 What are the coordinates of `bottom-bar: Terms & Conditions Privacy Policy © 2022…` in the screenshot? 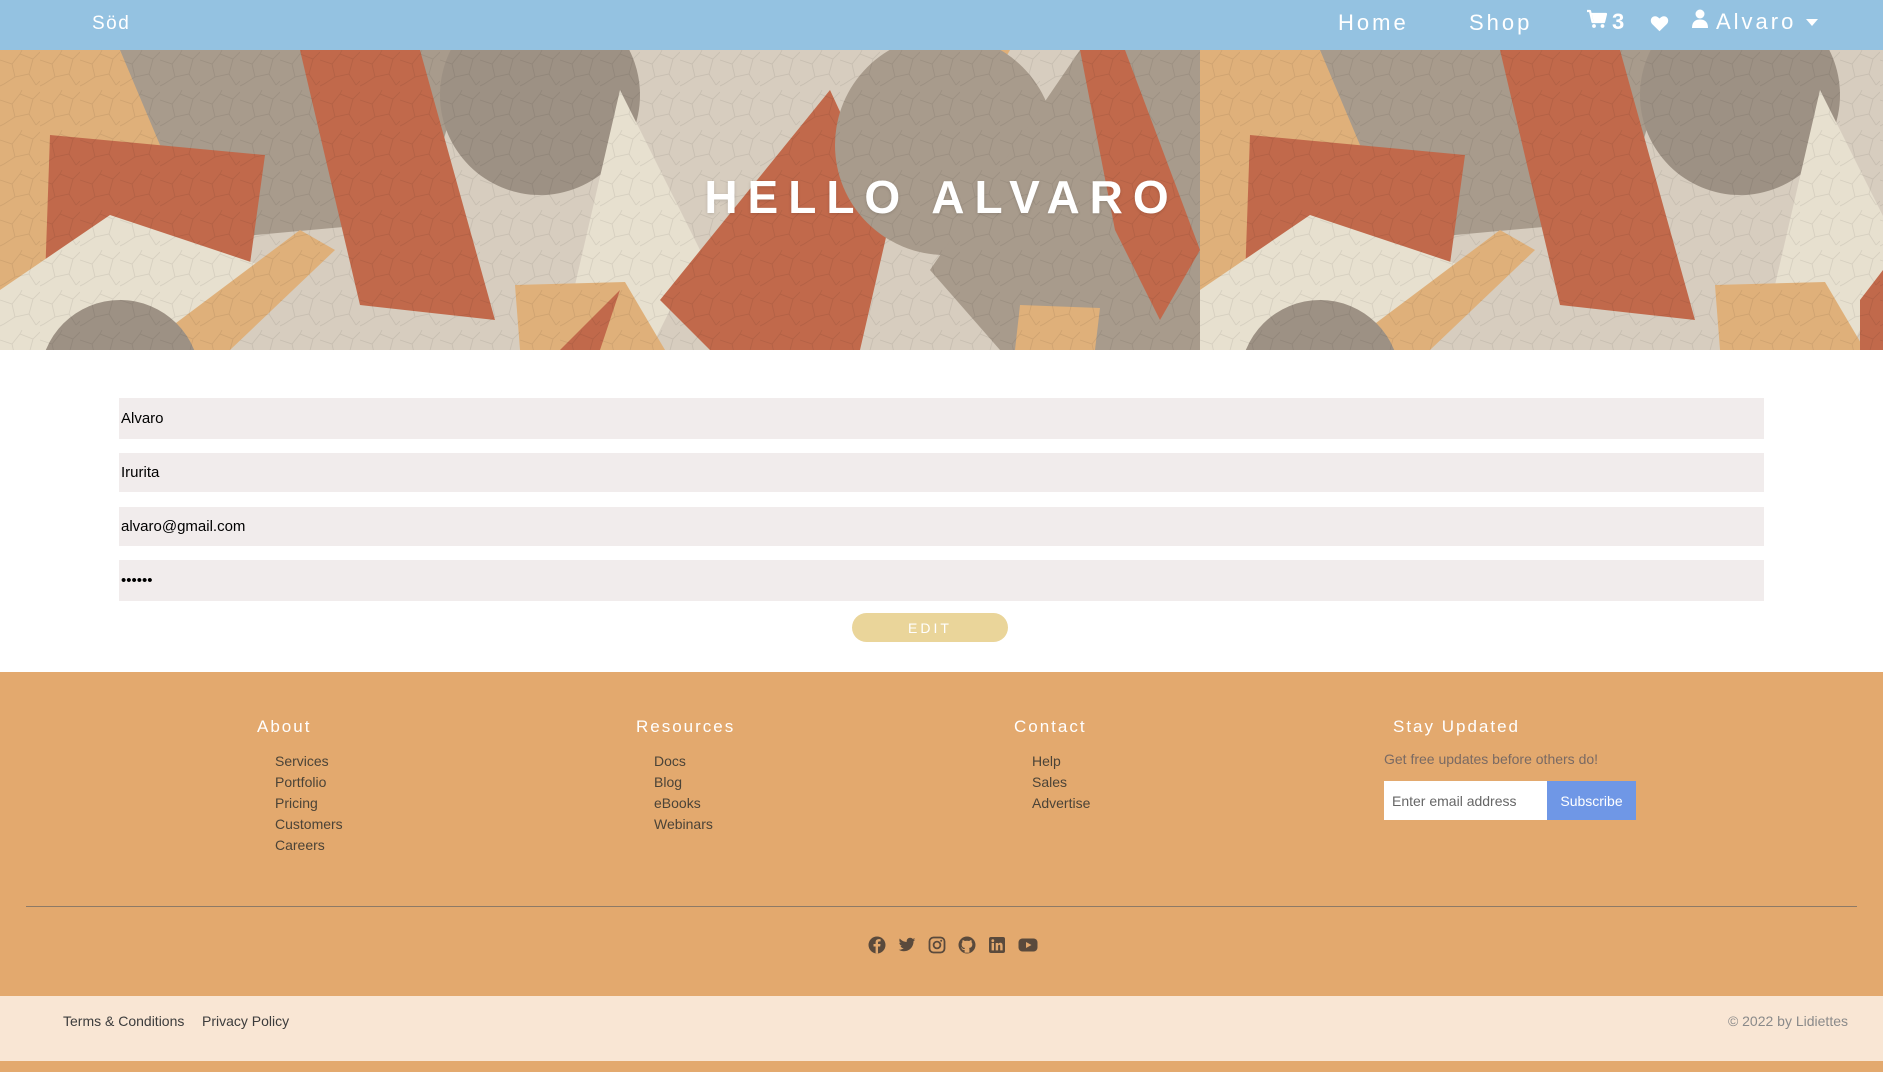 It's located at (941, 1028).